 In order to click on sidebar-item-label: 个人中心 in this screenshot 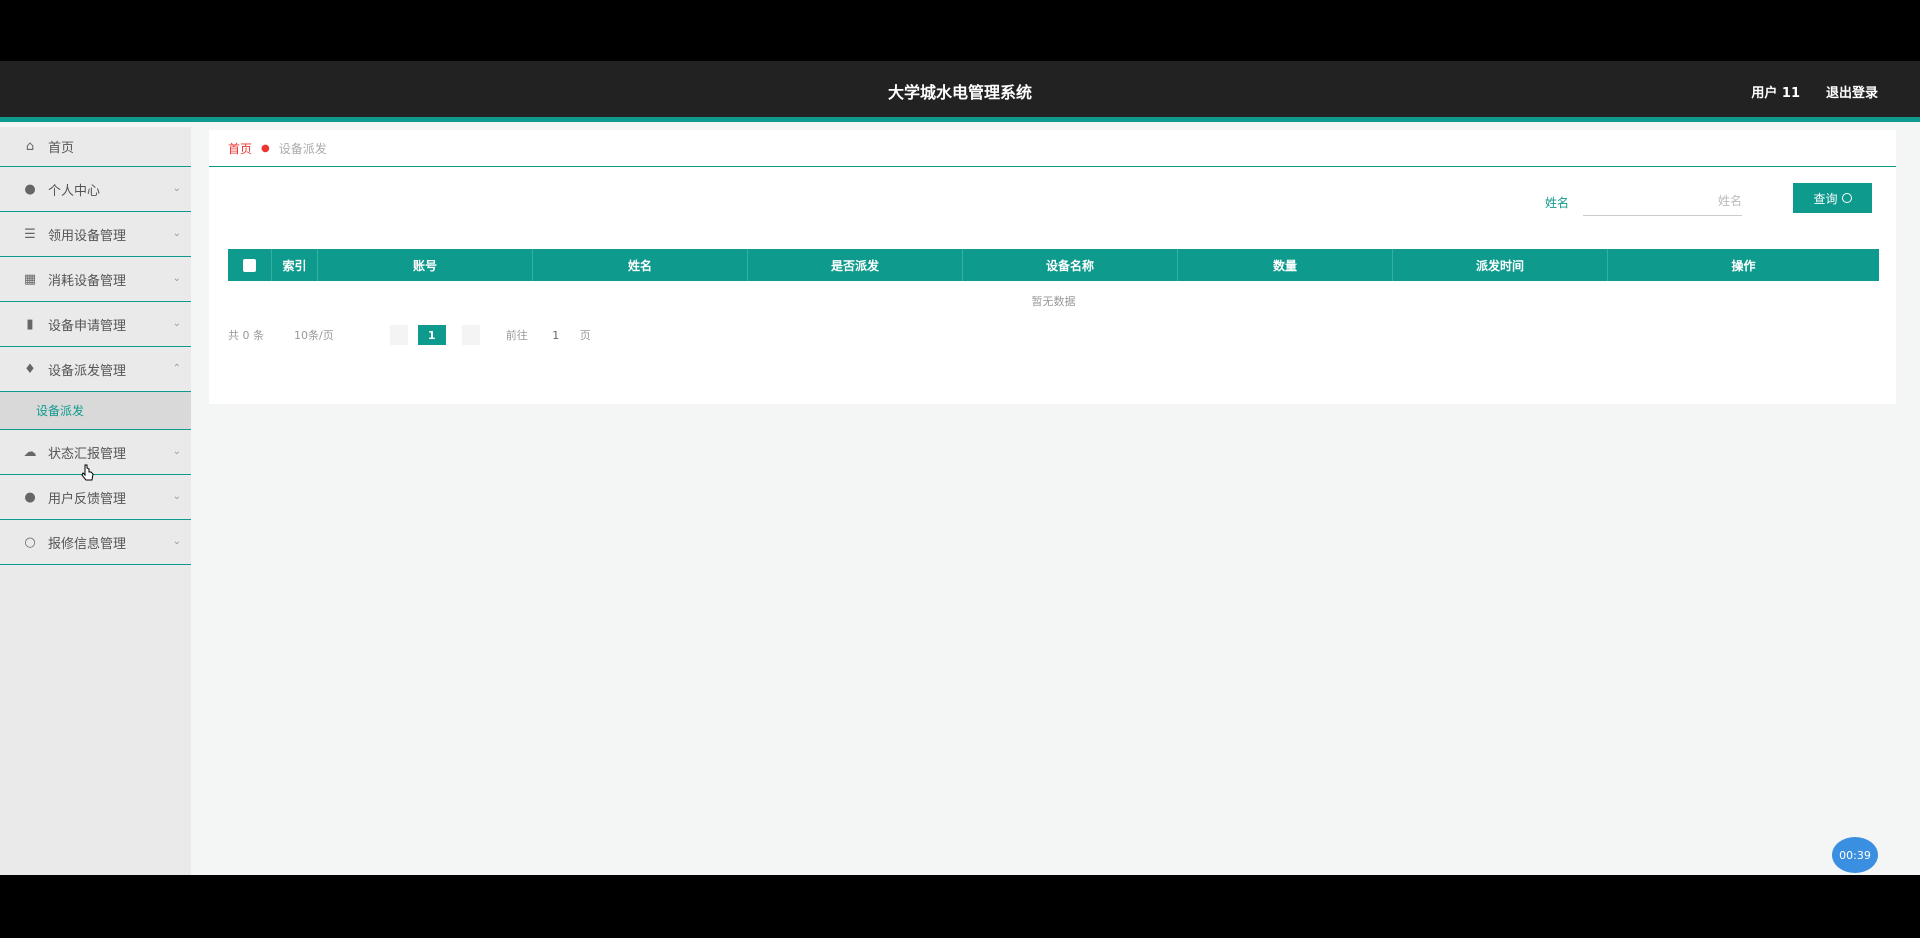, I will do `click(74, 191)`.